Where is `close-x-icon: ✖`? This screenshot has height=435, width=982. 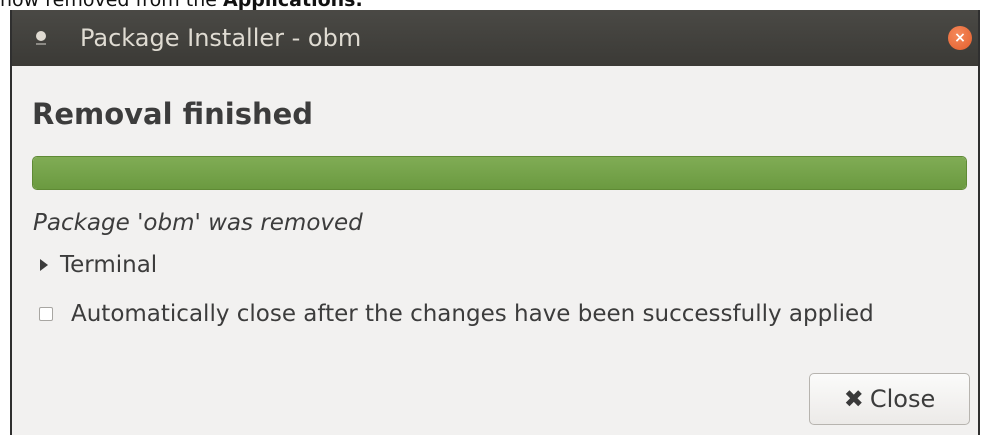
close-x-icon: ✖ is located at coordinates (853, 399).